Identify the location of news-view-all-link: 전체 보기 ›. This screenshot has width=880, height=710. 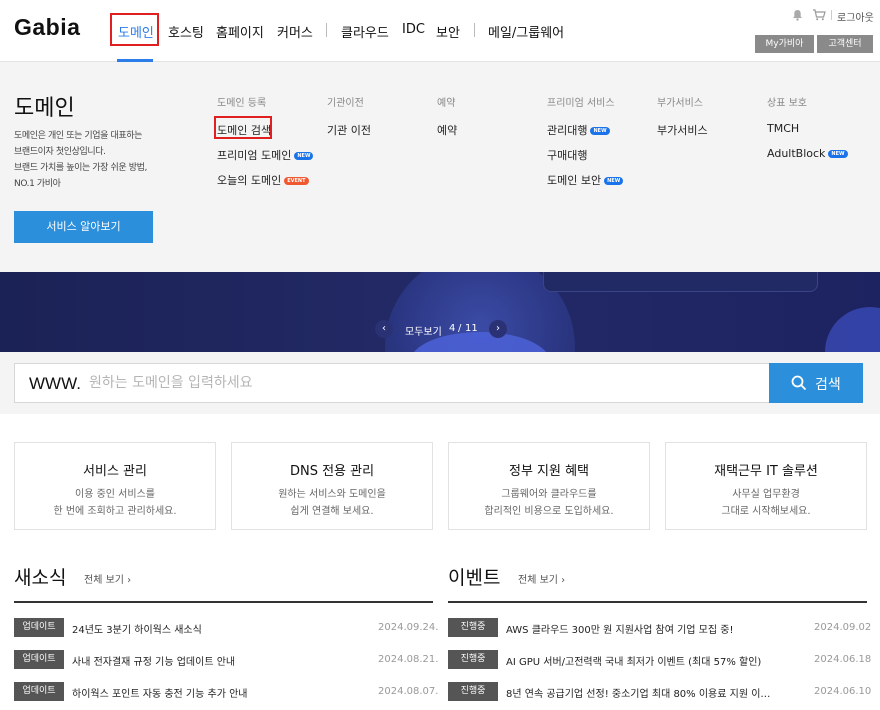
(107, 578).